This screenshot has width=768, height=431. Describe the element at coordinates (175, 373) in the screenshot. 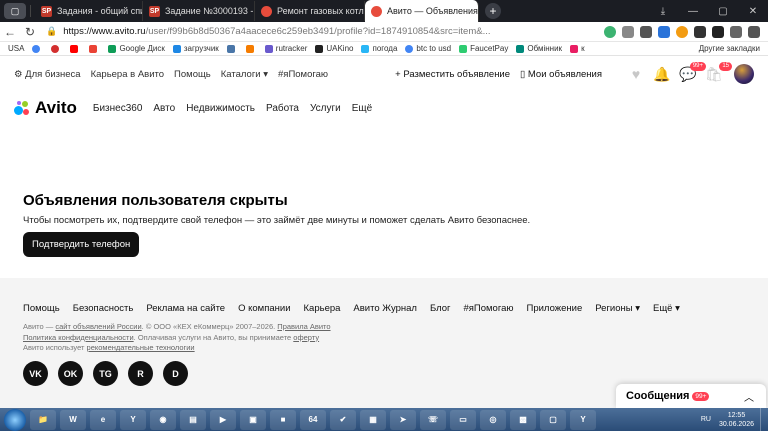

I see `dzen-icon: D` at that location.